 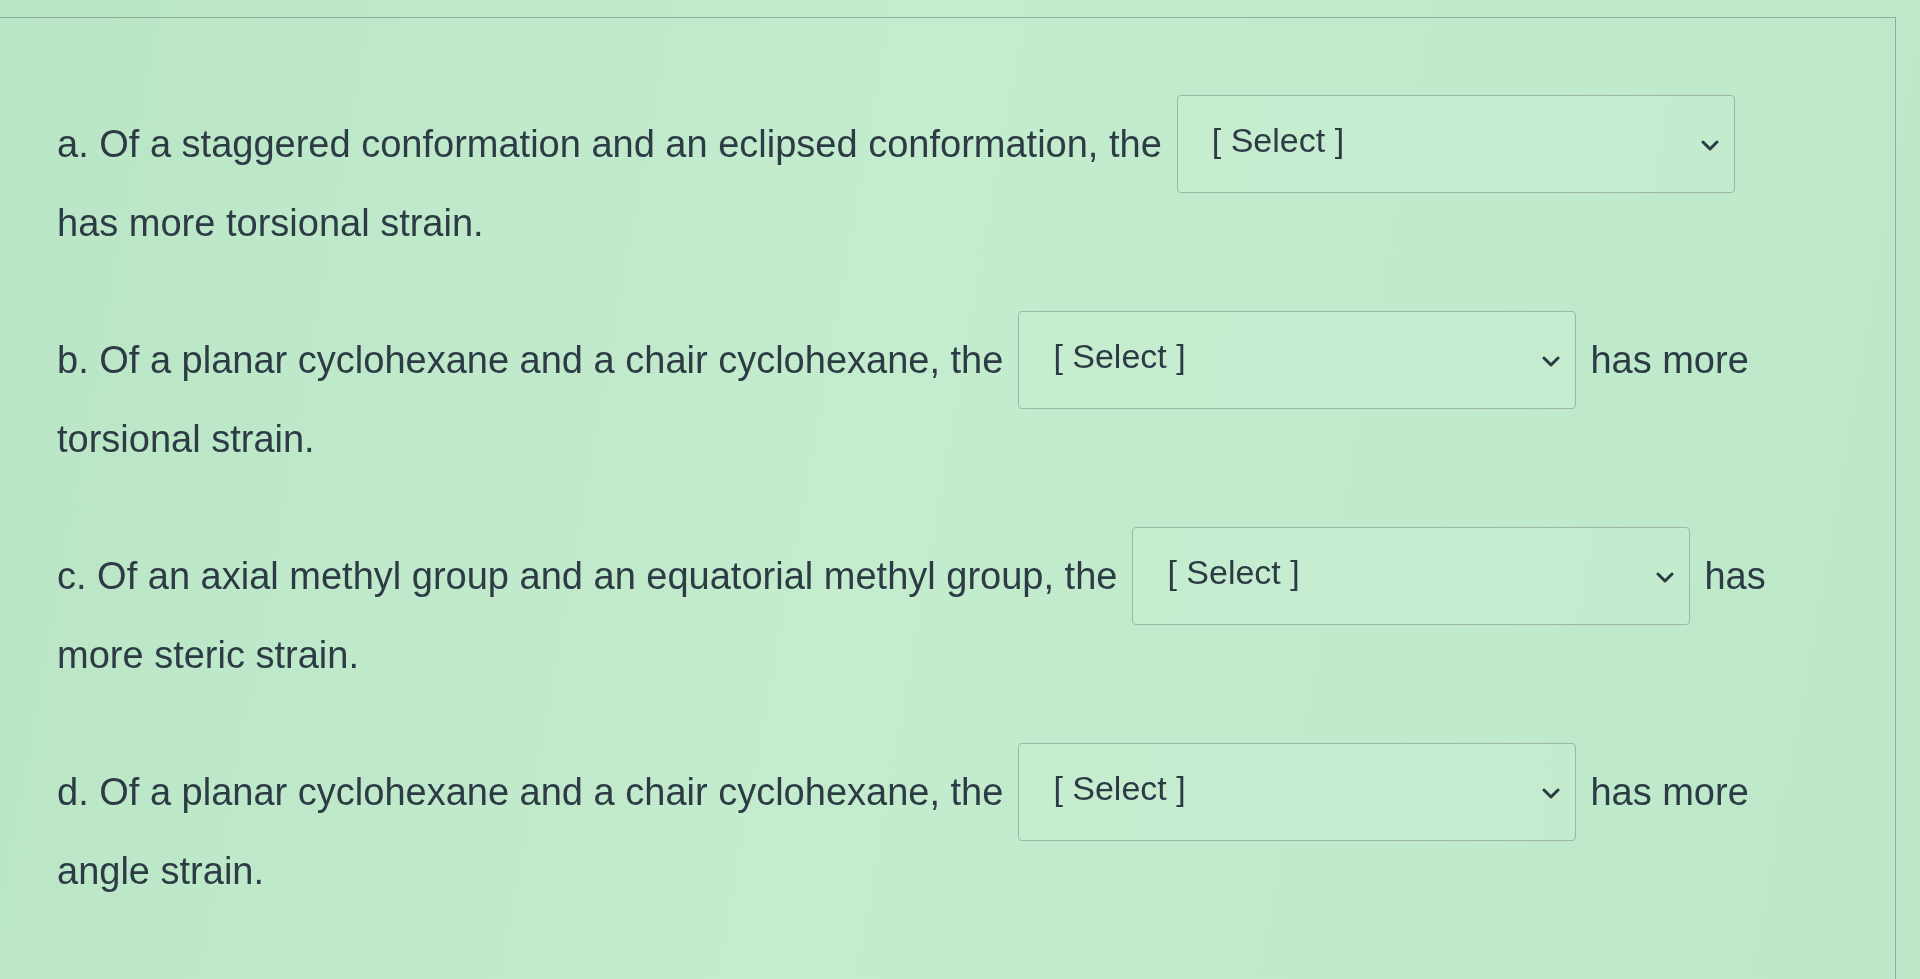 I want to click on question-text: more steric strain., so click(x=208, y=655).